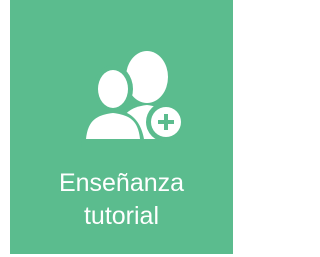 This screenshot has width=320, height=257. What do you see at coordinates (127, 97) in the screenshot?
I see `users-add-icon` at bounding box center [127, 97].